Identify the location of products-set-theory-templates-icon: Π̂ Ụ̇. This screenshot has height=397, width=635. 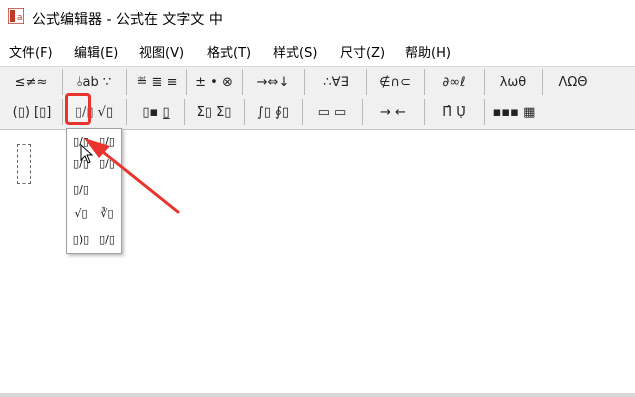
(454, 112).